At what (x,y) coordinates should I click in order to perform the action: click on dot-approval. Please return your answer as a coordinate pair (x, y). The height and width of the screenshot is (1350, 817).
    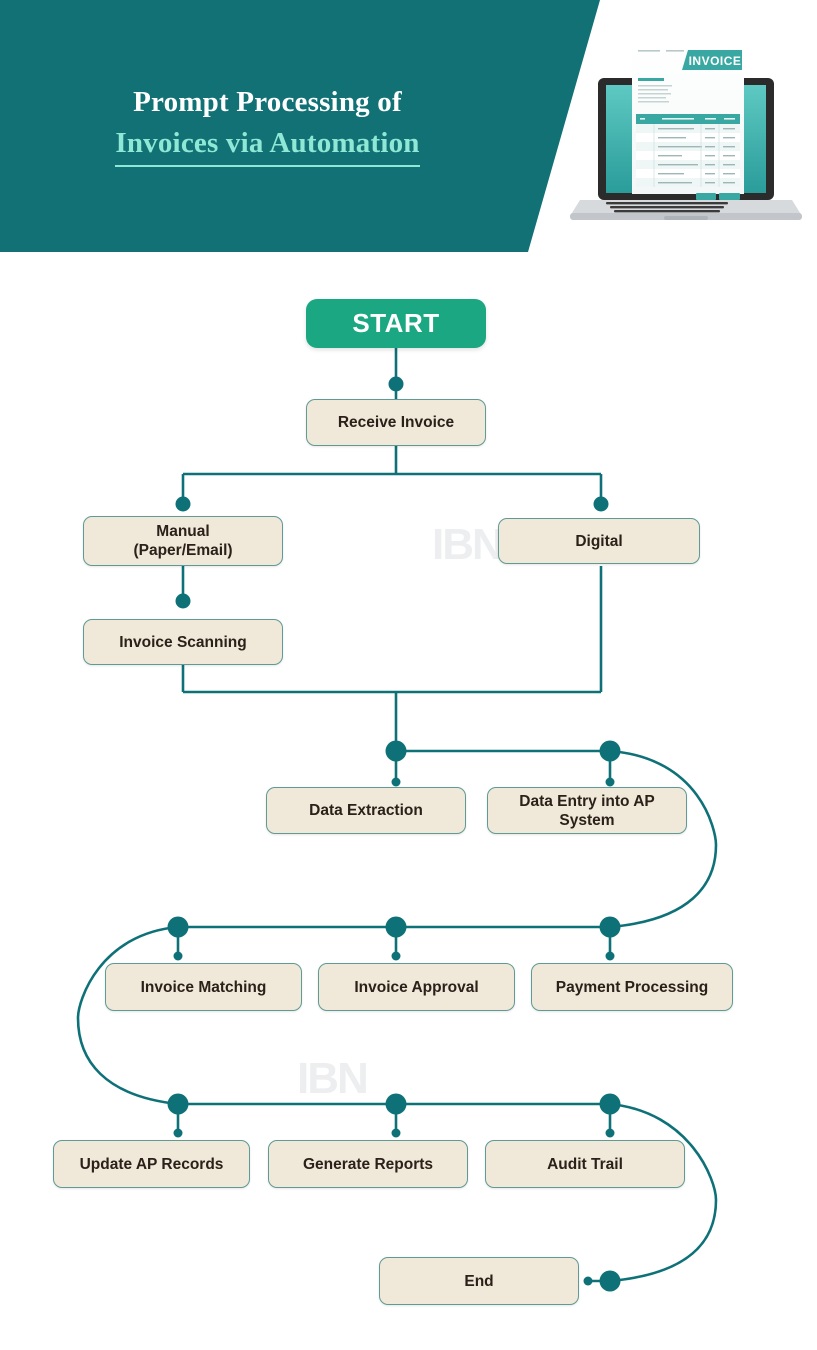
    Looking at the image, I should click on (396, 927).